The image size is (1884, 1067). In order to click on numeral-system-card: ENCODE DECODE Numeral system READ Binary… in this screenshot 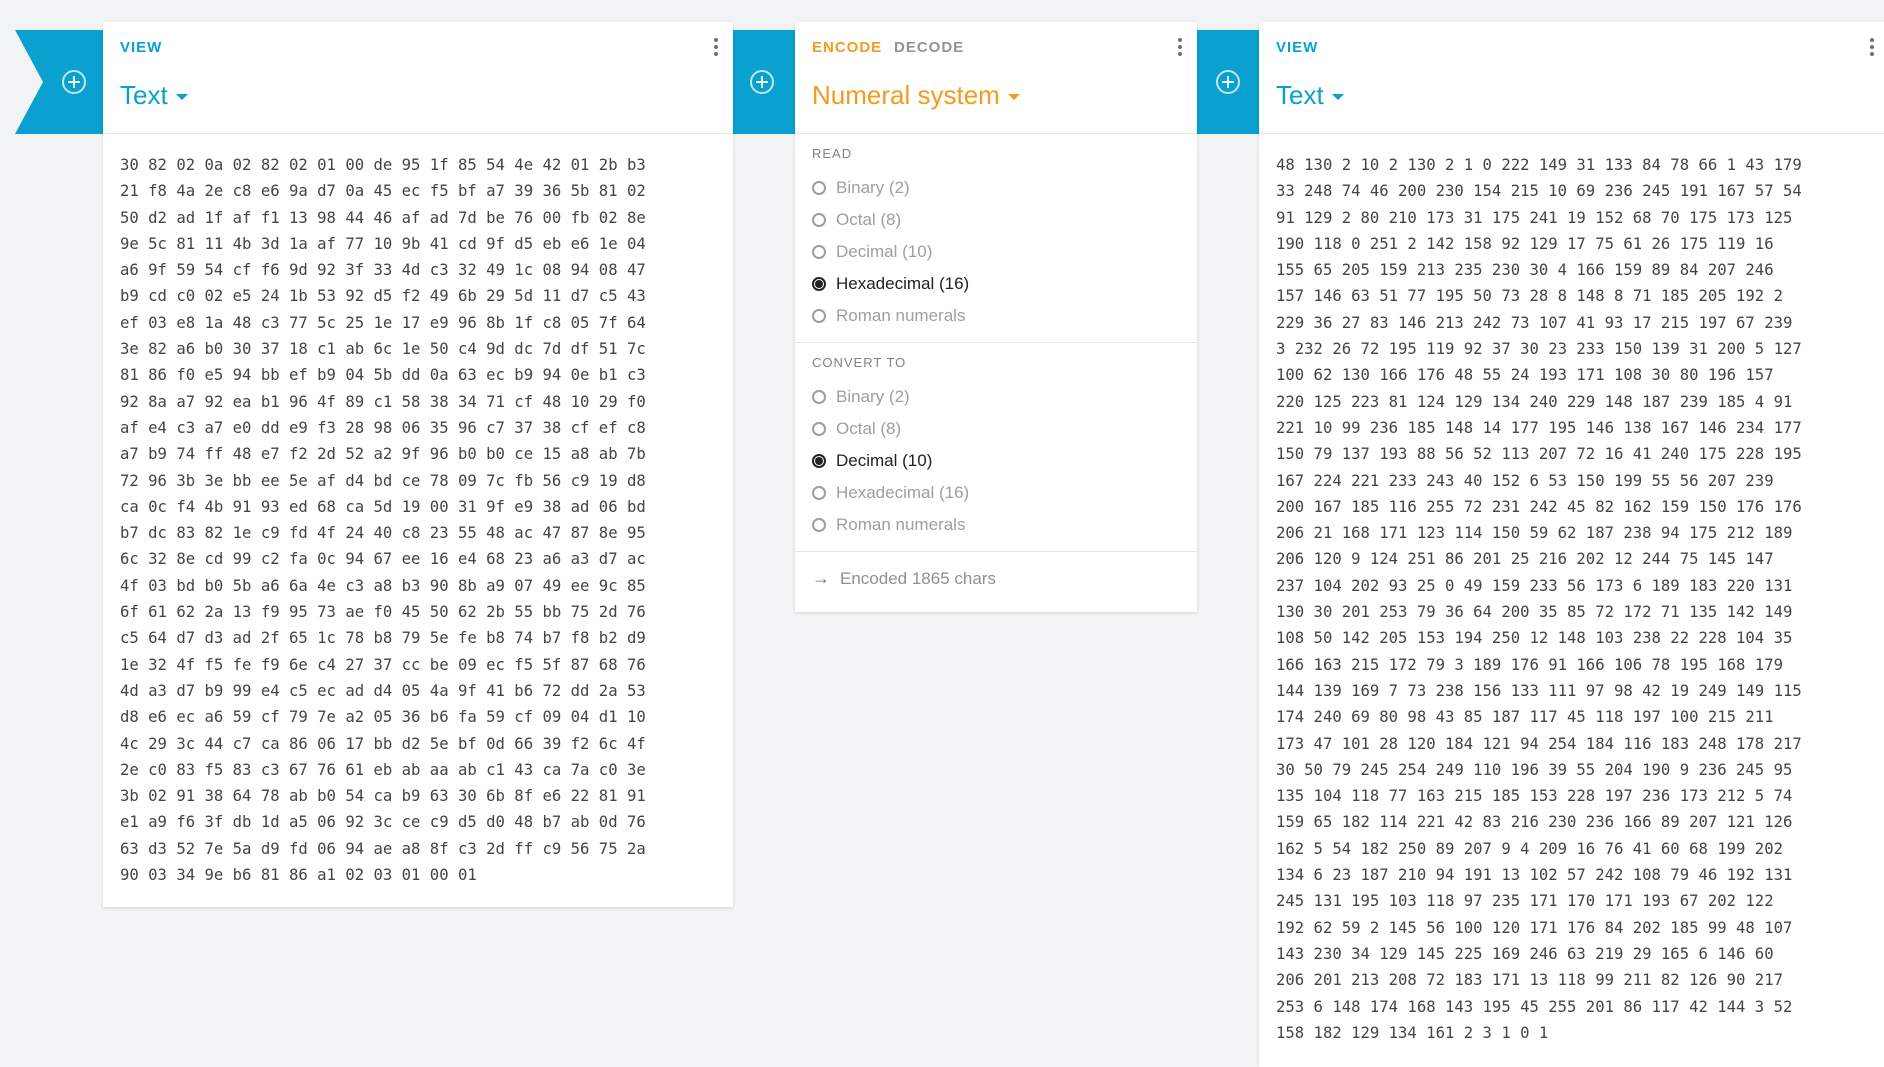, I will do `click(996, 317)`.